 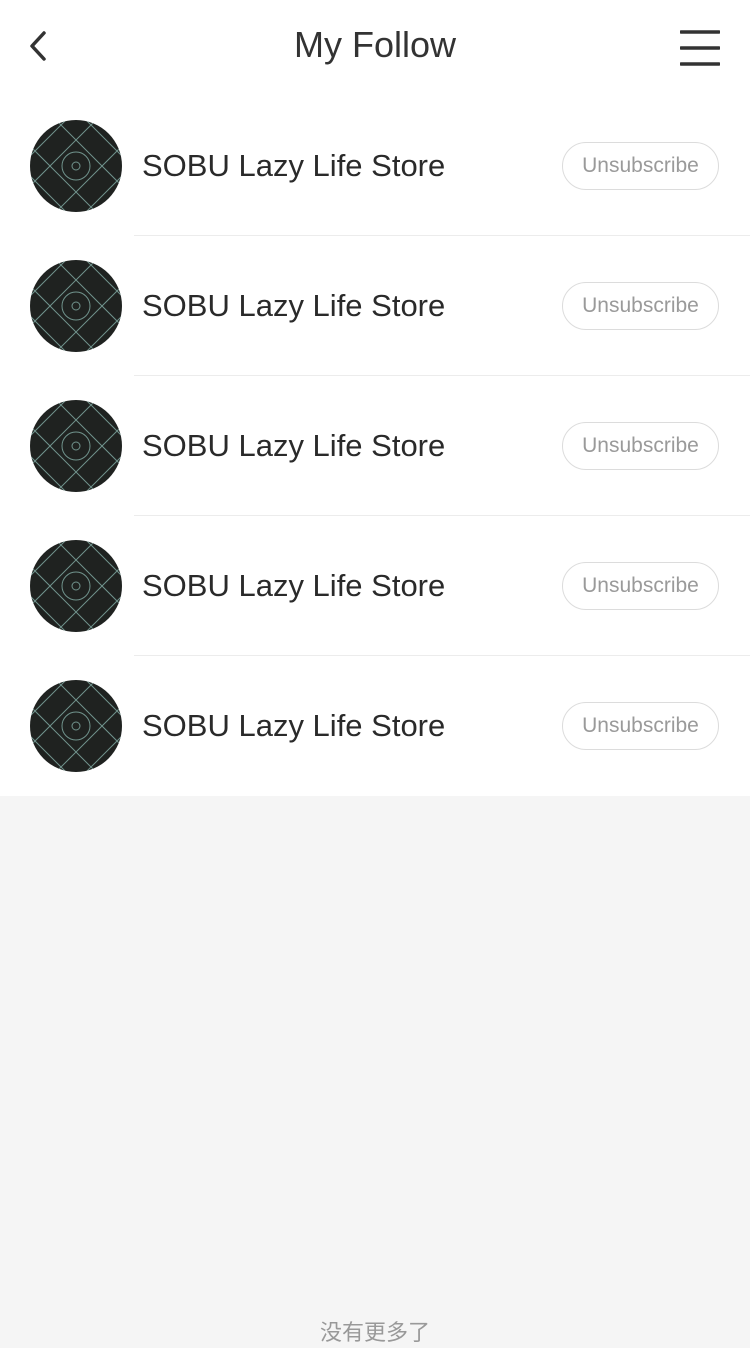 What do you see at coordinates (374, 1332) in the screenshot?
I see `no-more-text: 没有更多了` at bounding box center [374, 1332].